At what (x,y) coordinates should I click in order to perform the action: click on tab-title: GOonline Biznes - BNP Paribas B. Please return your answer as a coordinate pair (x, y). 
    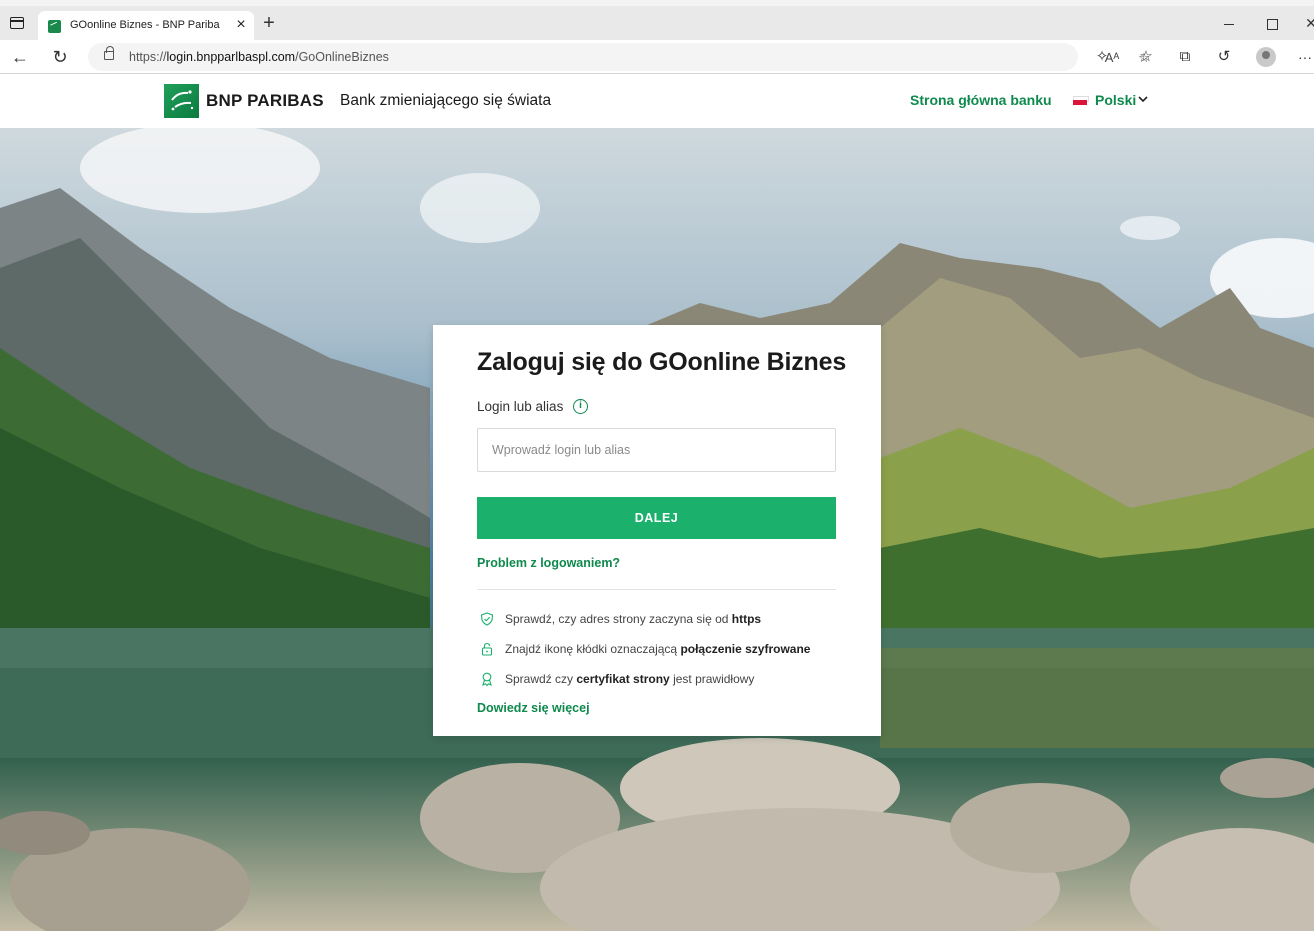
    Looking at the image, I should click on (145, 25).